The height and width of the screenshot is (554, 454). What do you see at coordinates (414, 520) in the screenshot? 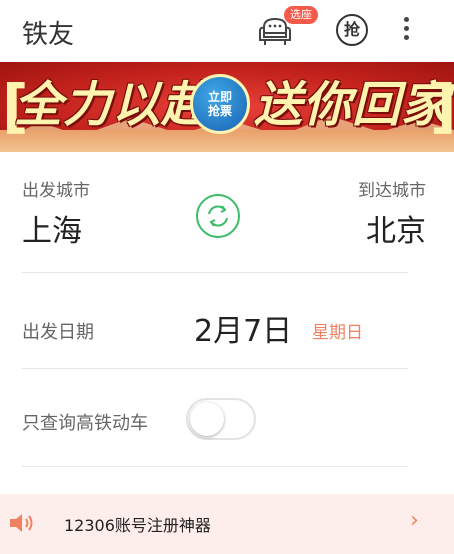
I see `chevron-right-icon: ›` at bounding box center [414, 520].